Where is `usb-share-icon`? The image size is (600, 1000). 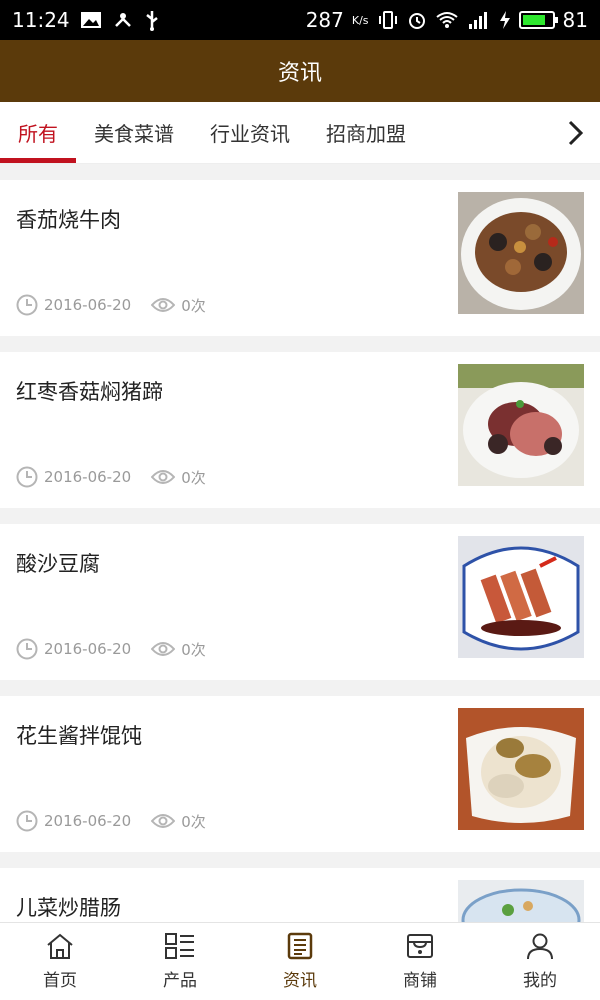
usb-share-icon is located at coordinates (122, 20).